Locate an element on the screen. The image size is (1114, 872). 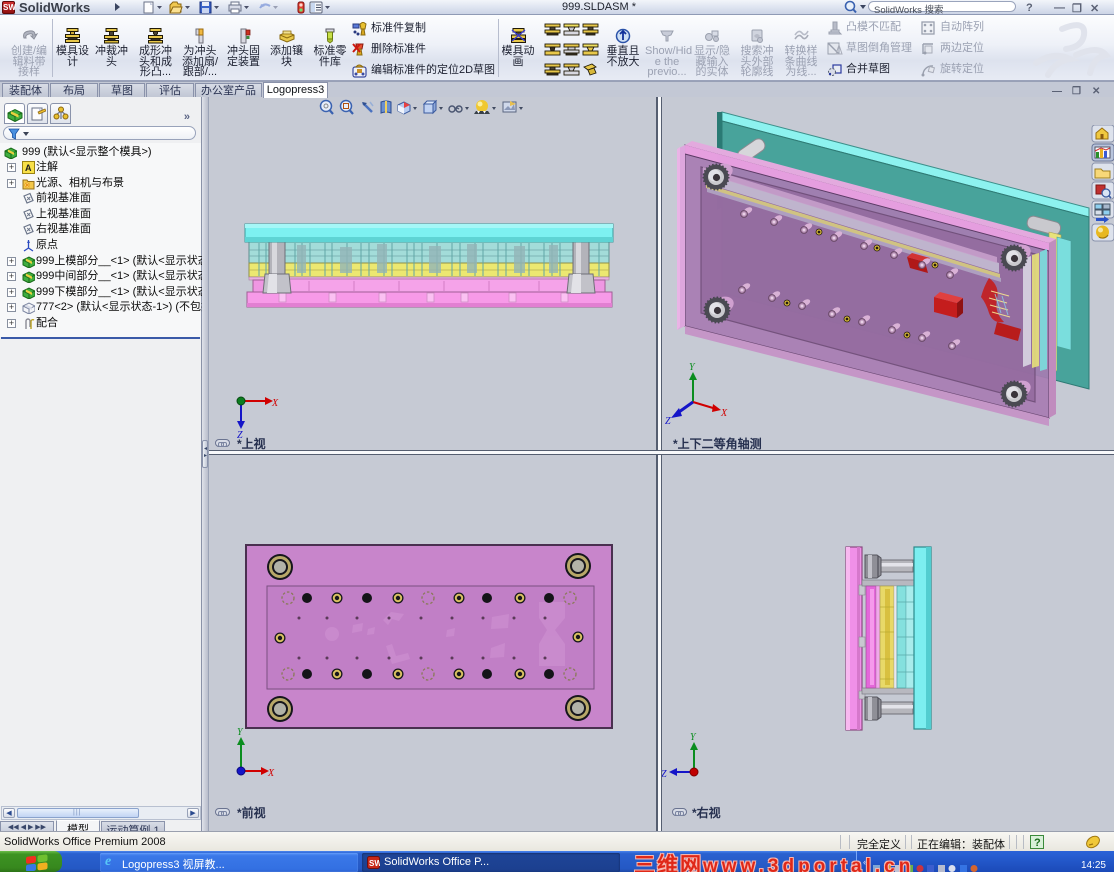
svg-text: A is located at coordinates (28, 168).